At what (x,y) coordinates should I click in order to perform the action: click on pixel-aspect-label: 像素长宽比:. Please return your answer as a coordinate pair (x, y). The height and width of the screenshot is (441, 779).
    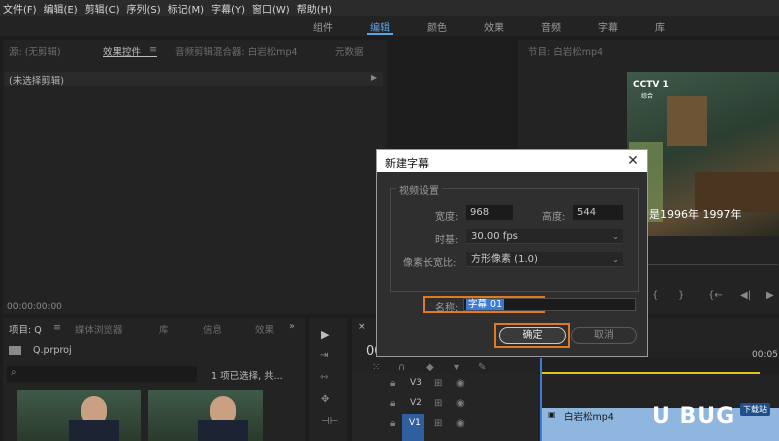
    Looking at the image, I should click on (430, 263).